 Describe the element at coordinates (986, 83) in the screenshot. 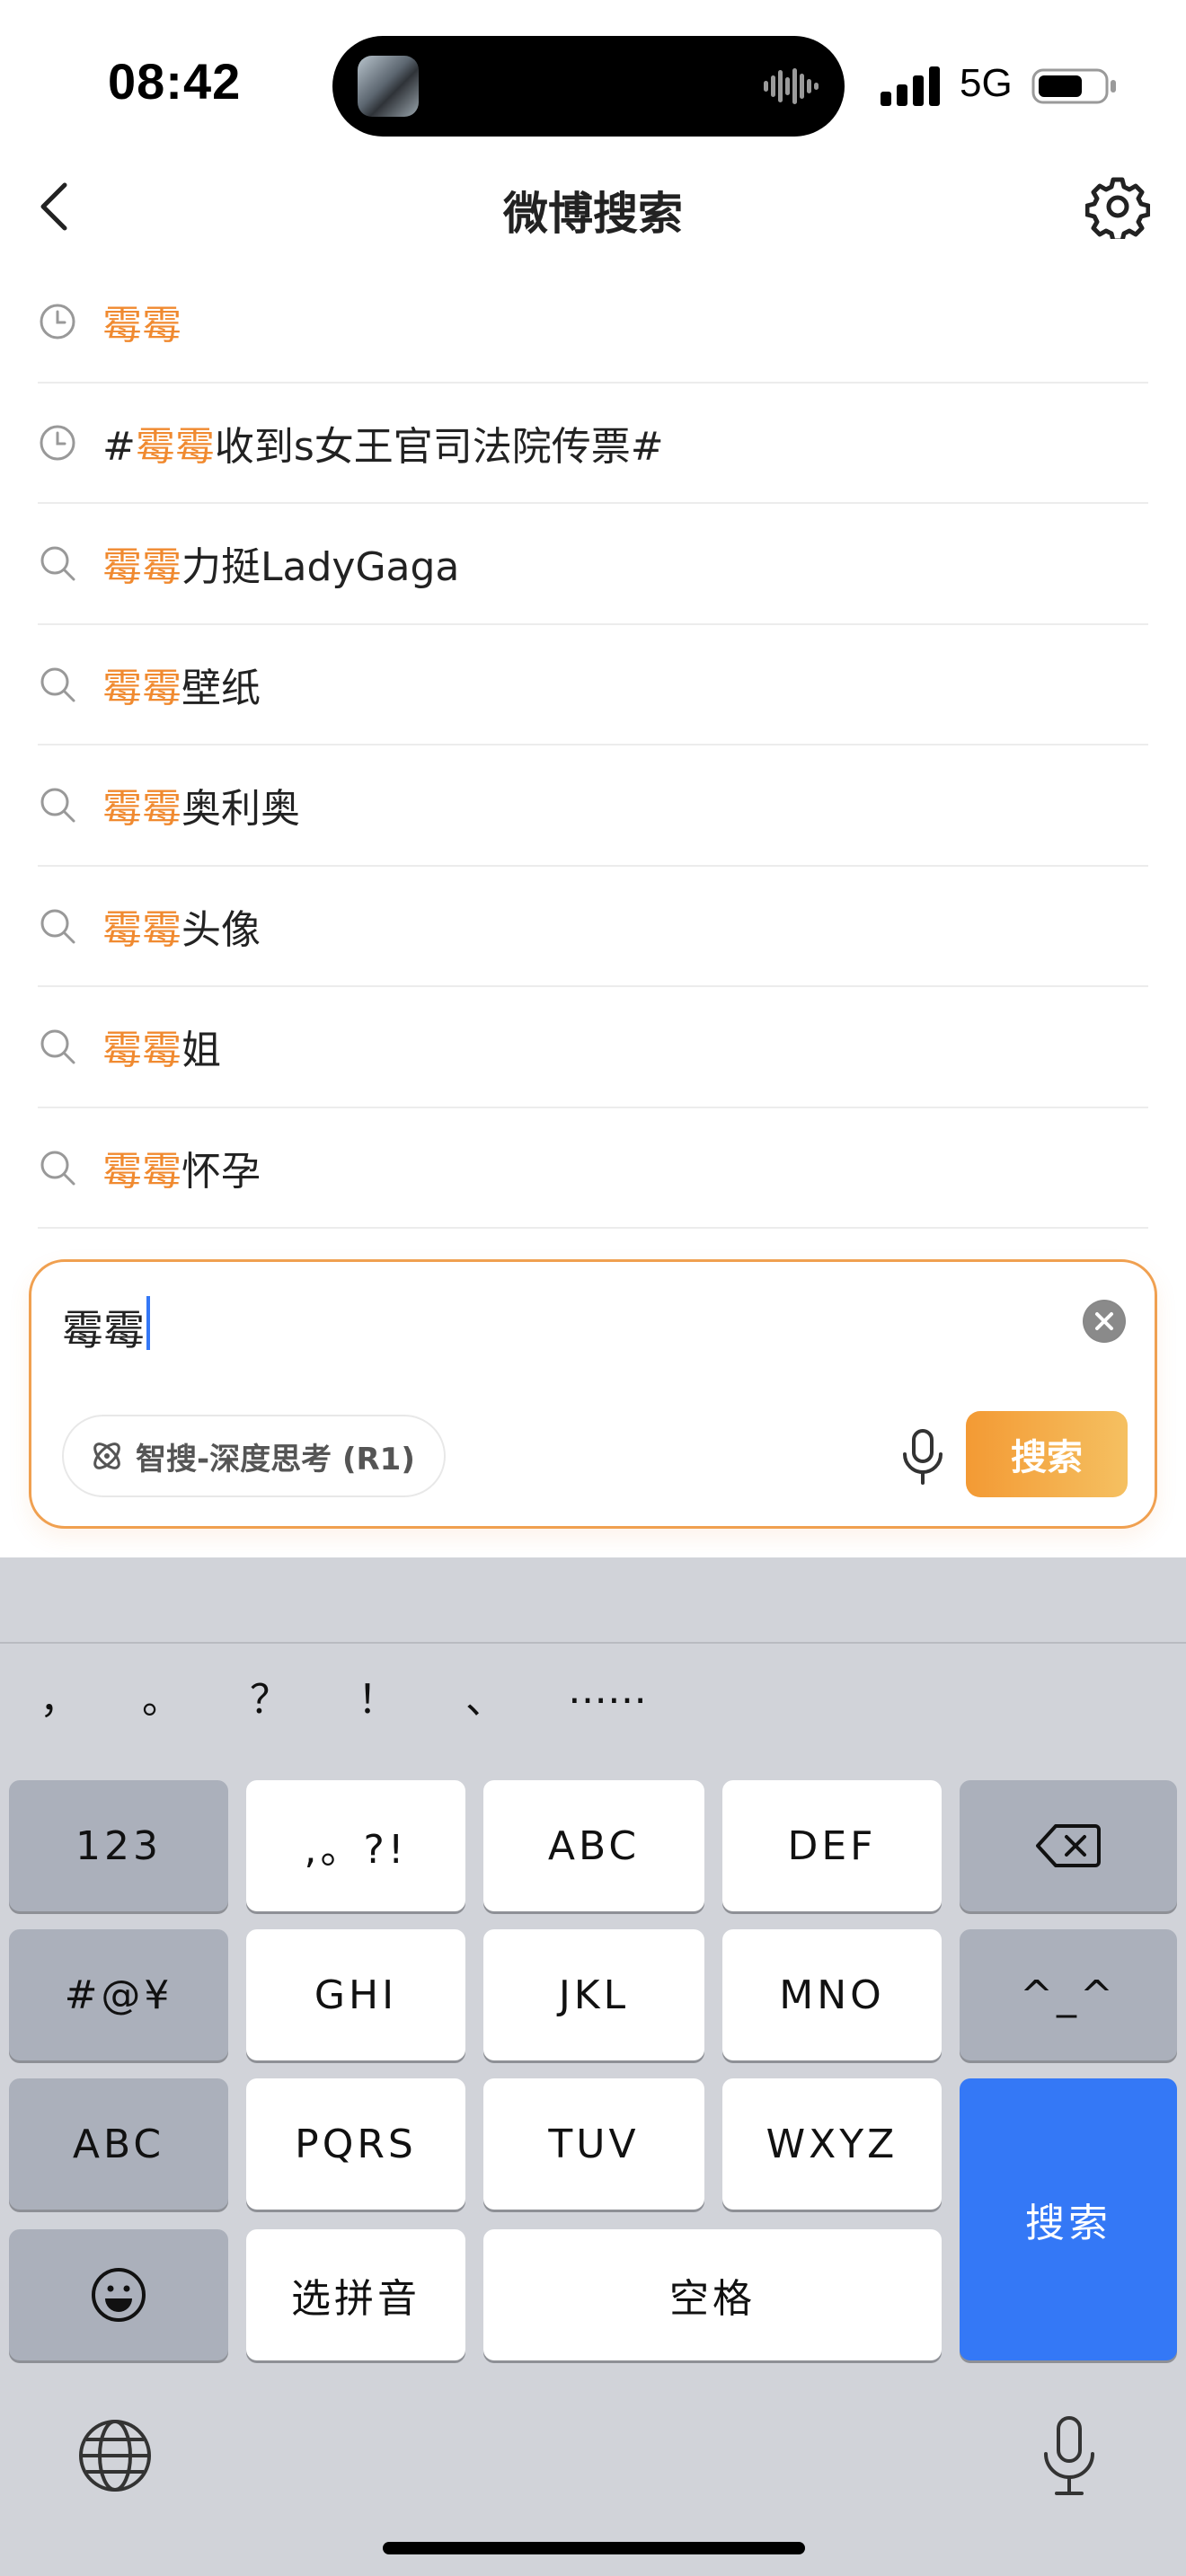

I see `network-type: 5G` at that location.